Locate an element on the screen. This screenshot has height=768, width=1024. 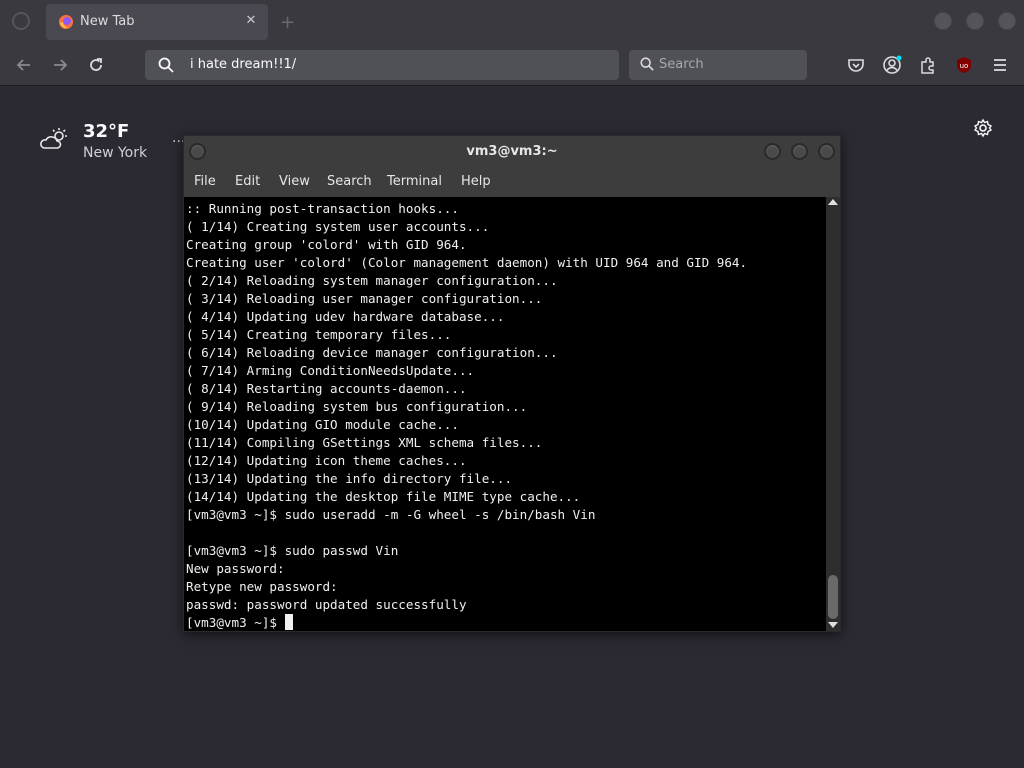
pocket-icon is located at coordinates (856, 65).